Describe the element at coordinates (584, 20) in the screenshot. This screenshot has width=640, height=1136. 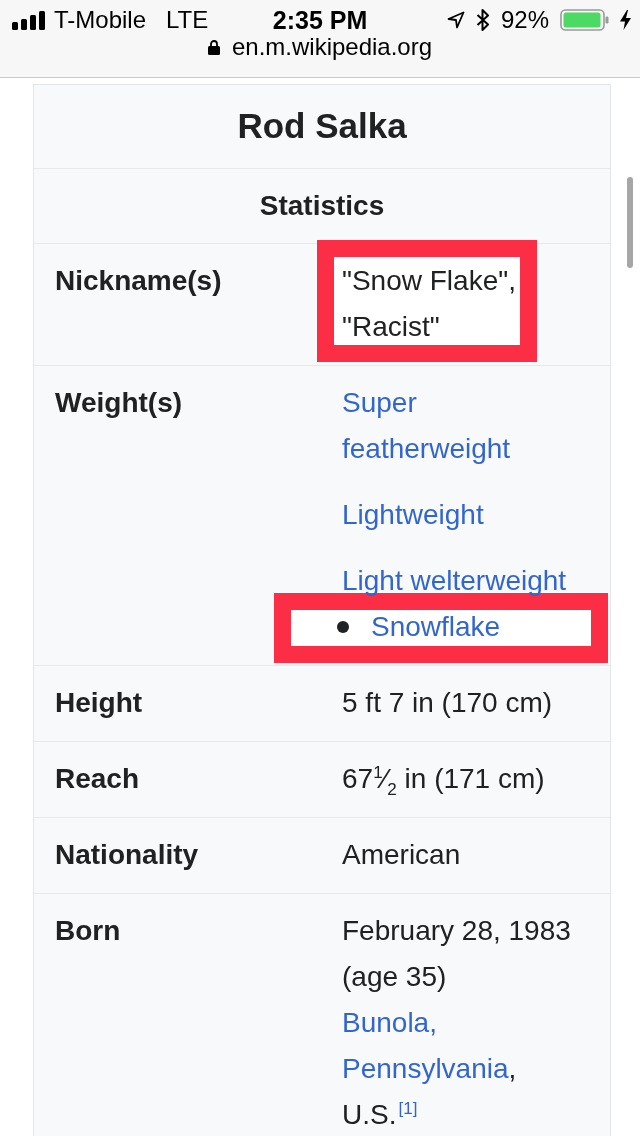
I see `battery-icon` at that location.